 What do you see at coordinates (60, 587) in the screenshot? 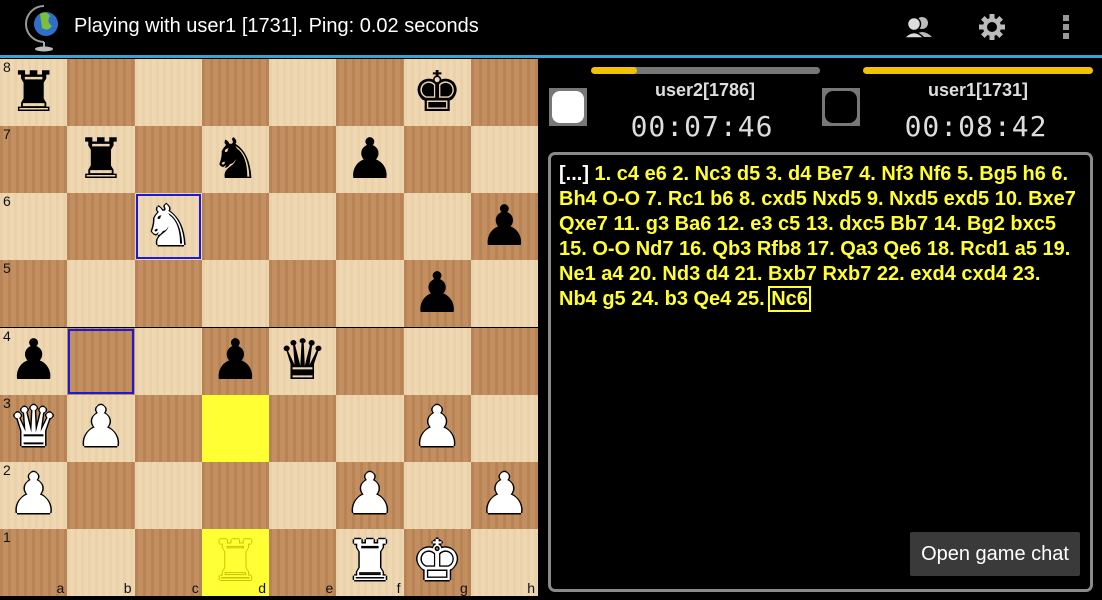
I see `file-label: a` at bounding box center [60, 587].